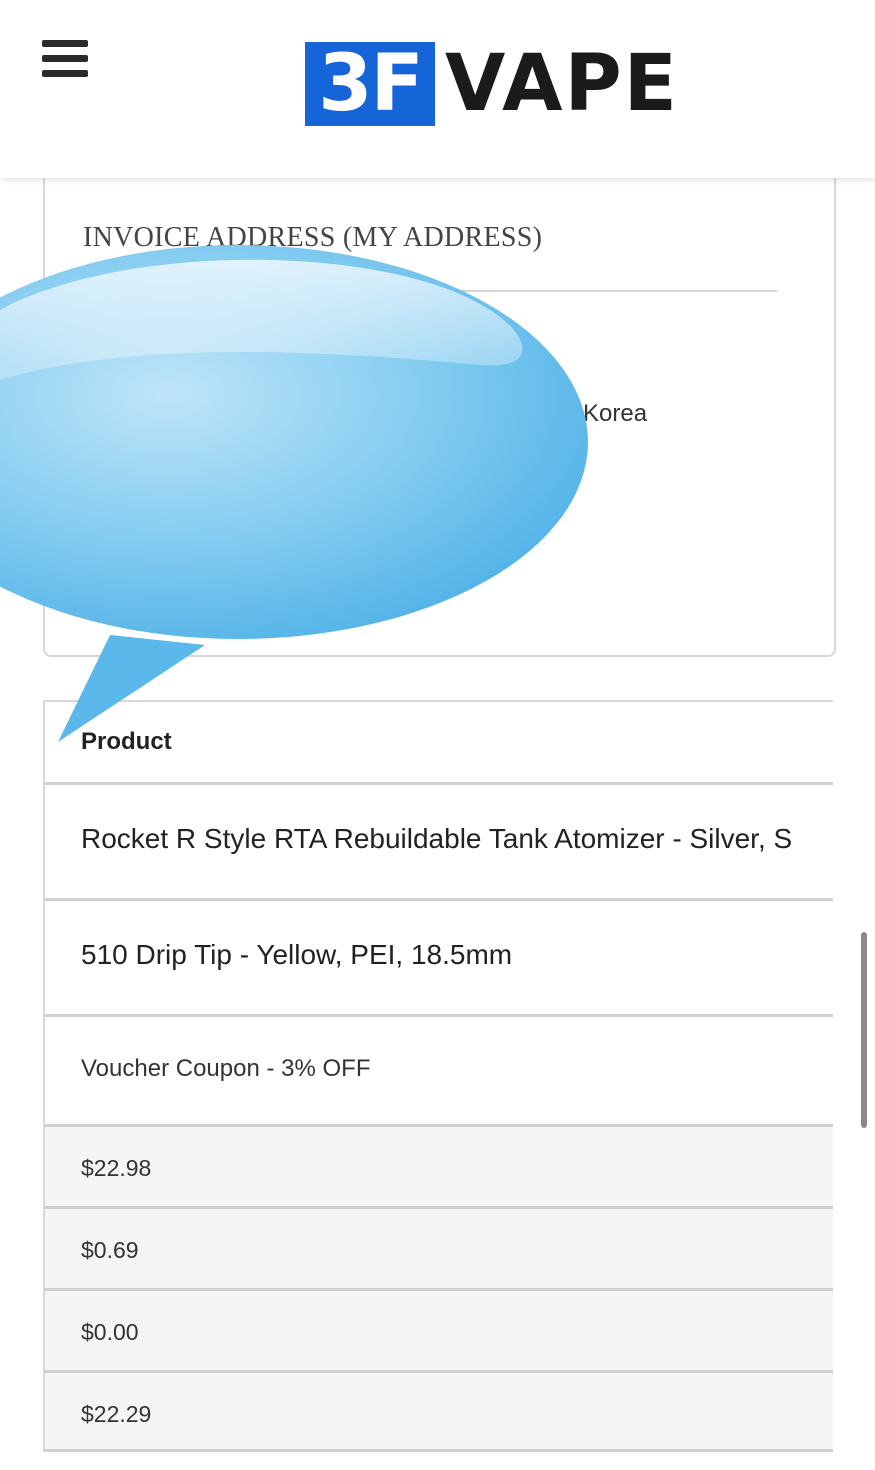  What do you see at coordinates (126, 741) in the screenshot?
I see `column-header-product: Product` at bounding box center [126, 741].